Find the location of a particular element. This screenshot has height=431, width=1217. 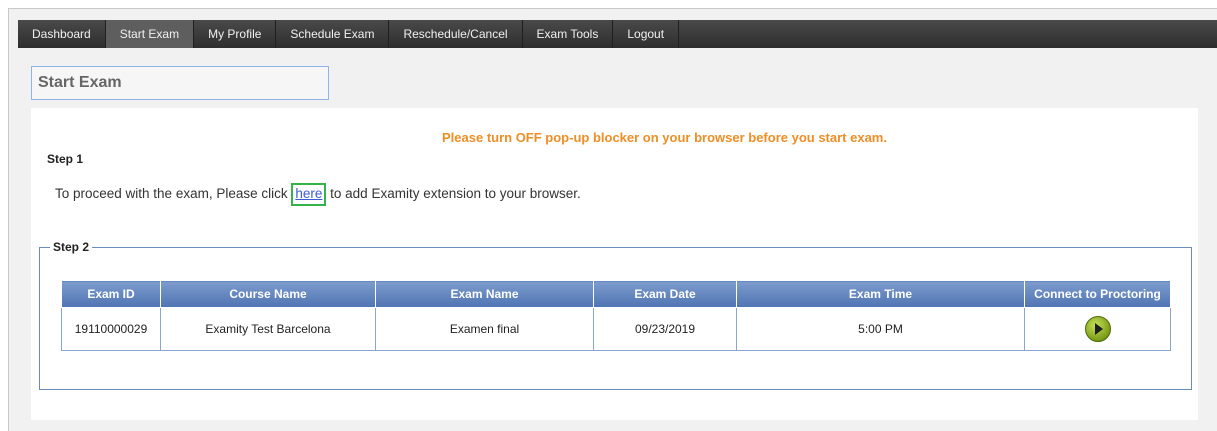

nav-schedule-exam: Schedule Exam is located at coordinates (333, 34).